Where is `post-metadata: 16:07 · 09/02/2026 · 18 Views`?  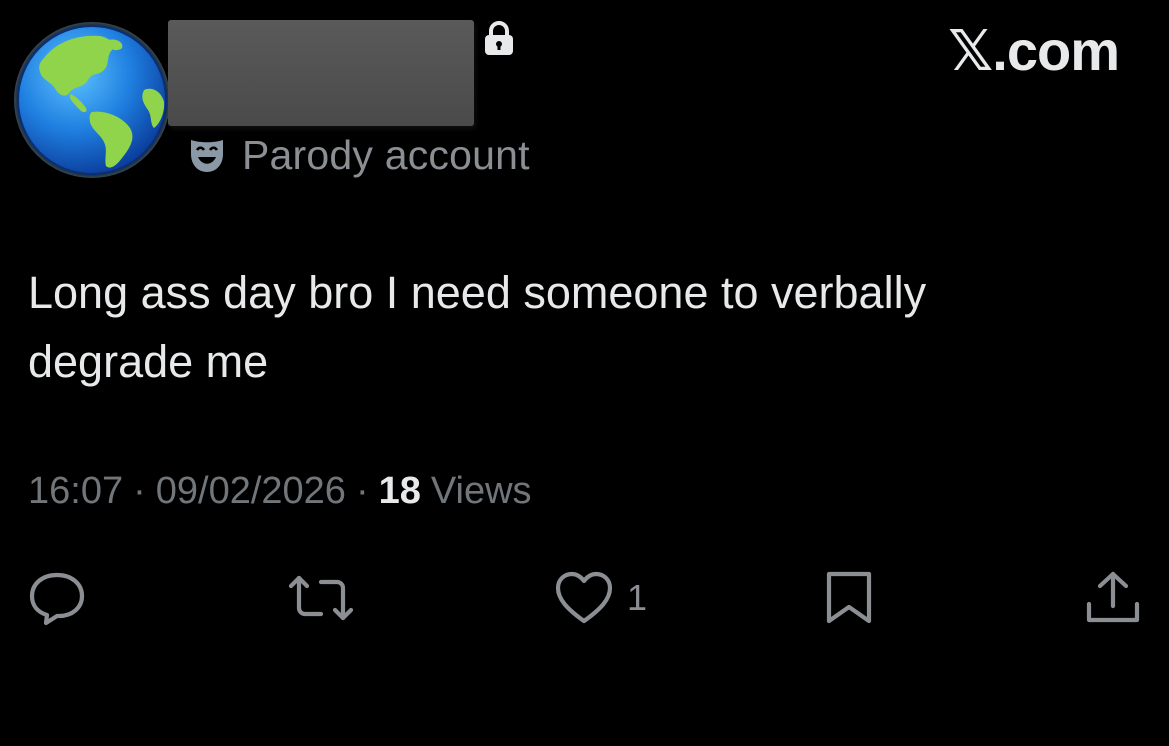
post-metadata: 16:07 · 09/02/2026 · 18 Views is located at coordinates (280, 491).